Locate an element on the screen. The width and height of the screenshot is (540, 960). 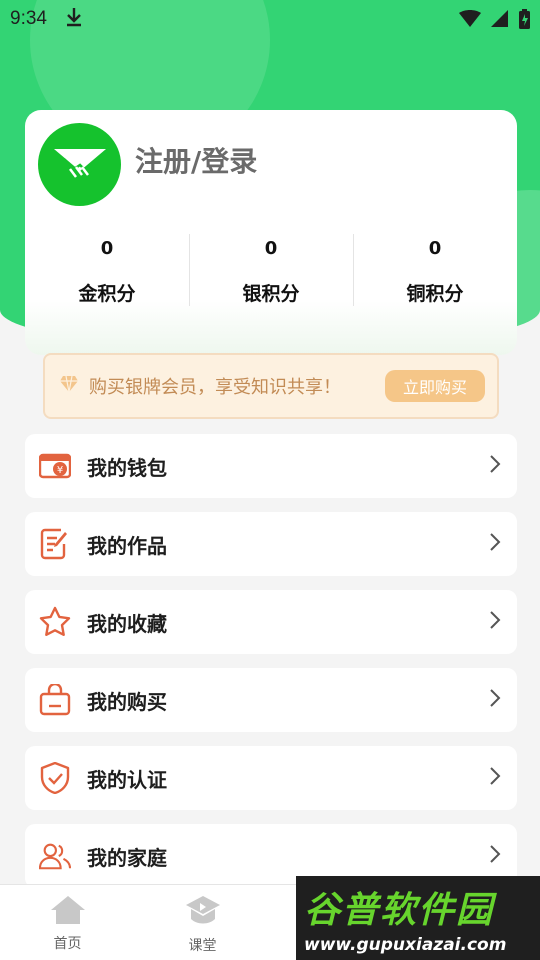
menu-label: 我的收藏 is located at coordinates (127, 623).